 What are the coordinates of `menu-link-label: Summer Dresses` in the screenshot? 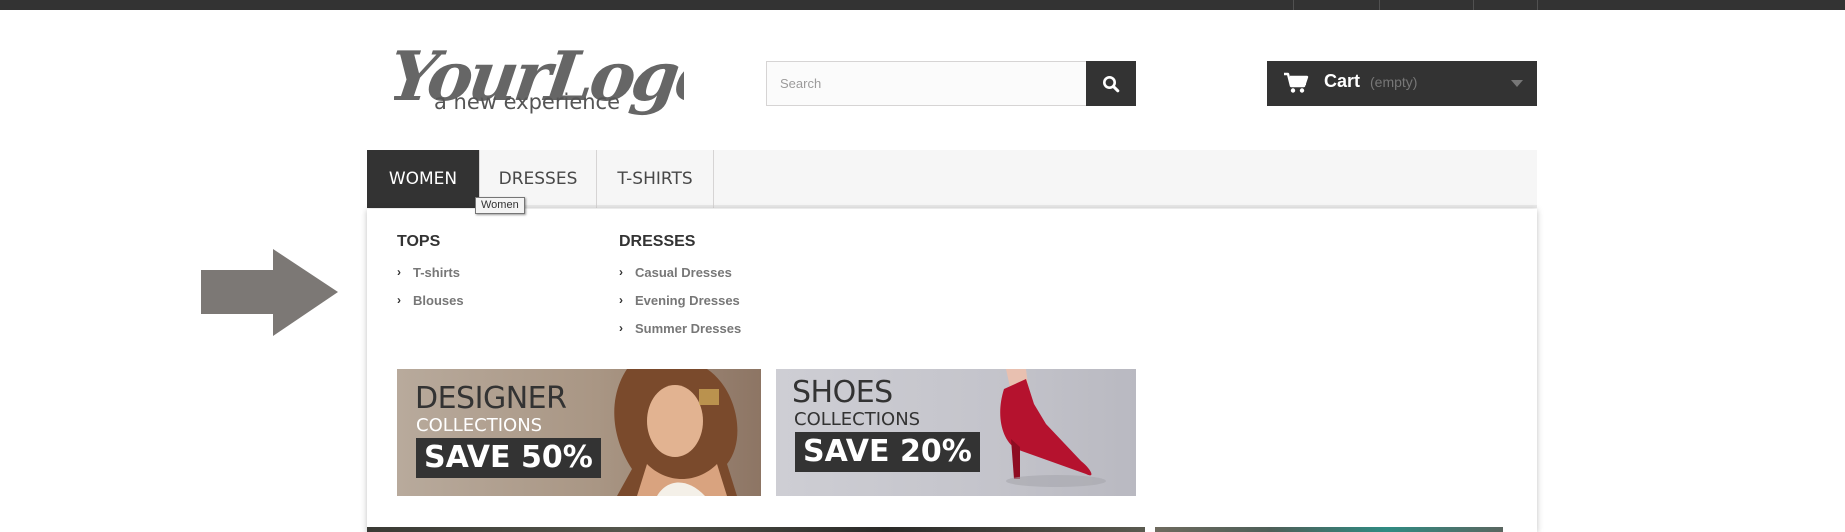 It's located at (688, 328).